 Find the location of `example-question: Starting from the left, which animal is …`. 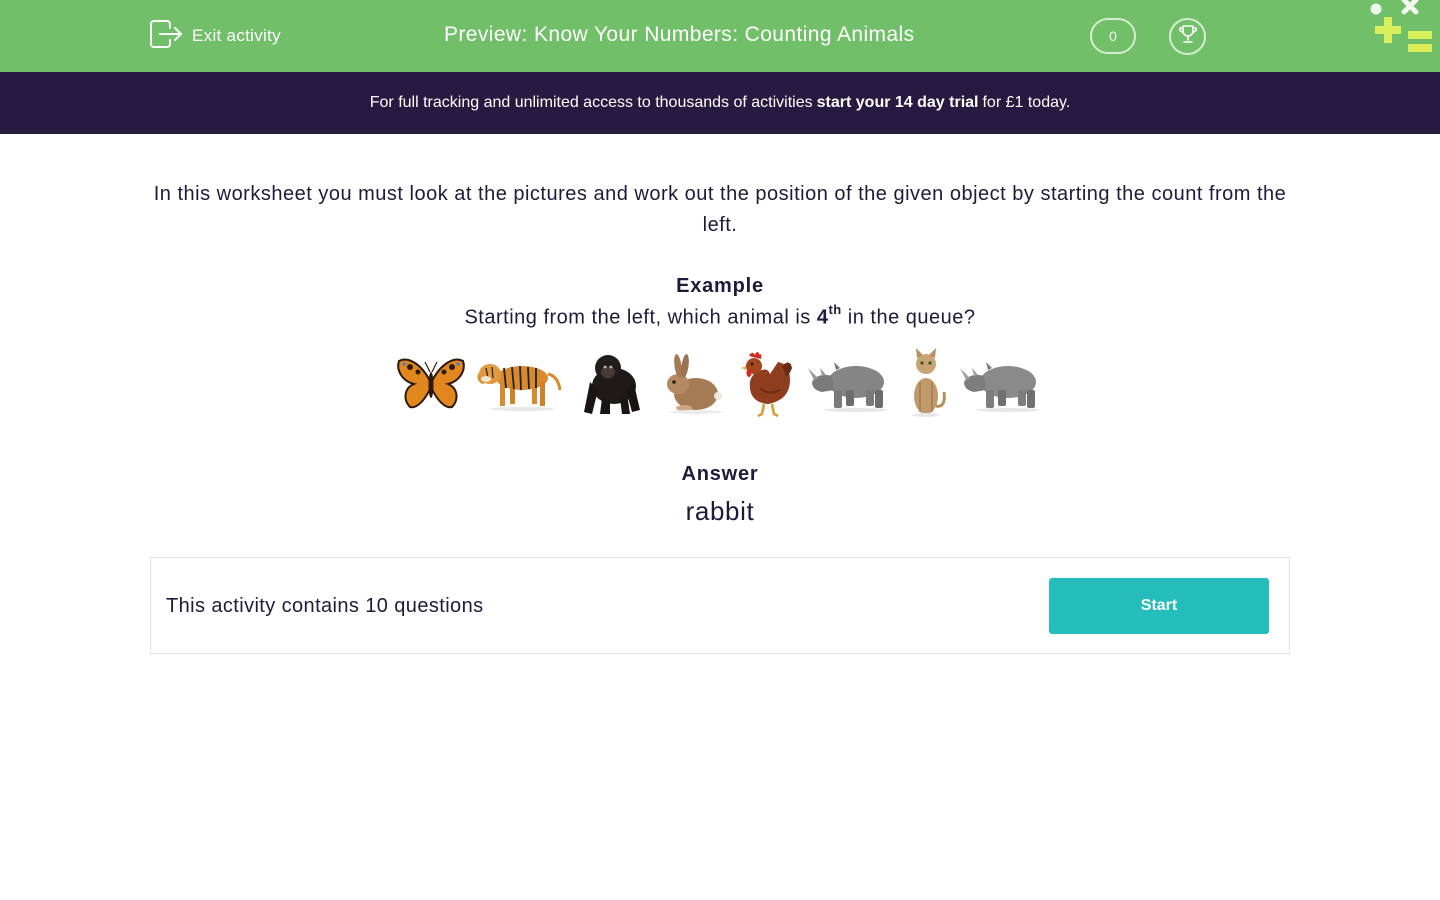

example-question: Starting from the left, which animal is … is located at coordinates (720, 316).